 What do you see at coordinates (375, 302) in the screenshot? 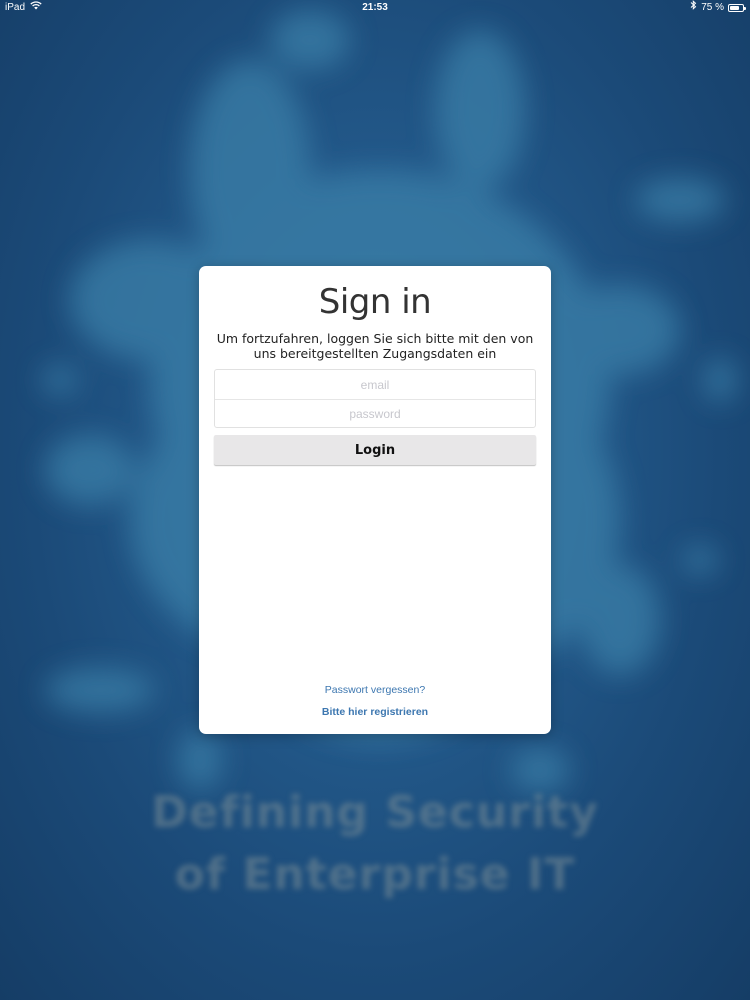
I see `page-title: Sign in` at bounding box center [375, 302].